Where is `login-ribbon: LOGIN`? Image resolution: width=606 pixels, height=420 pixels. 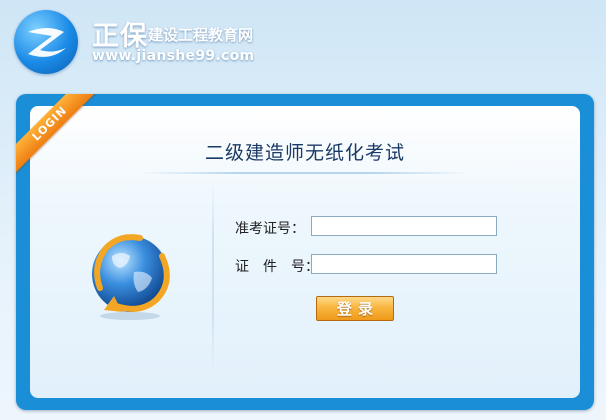
login-ribbon: LOGIN is located at coordinates (56, 134).